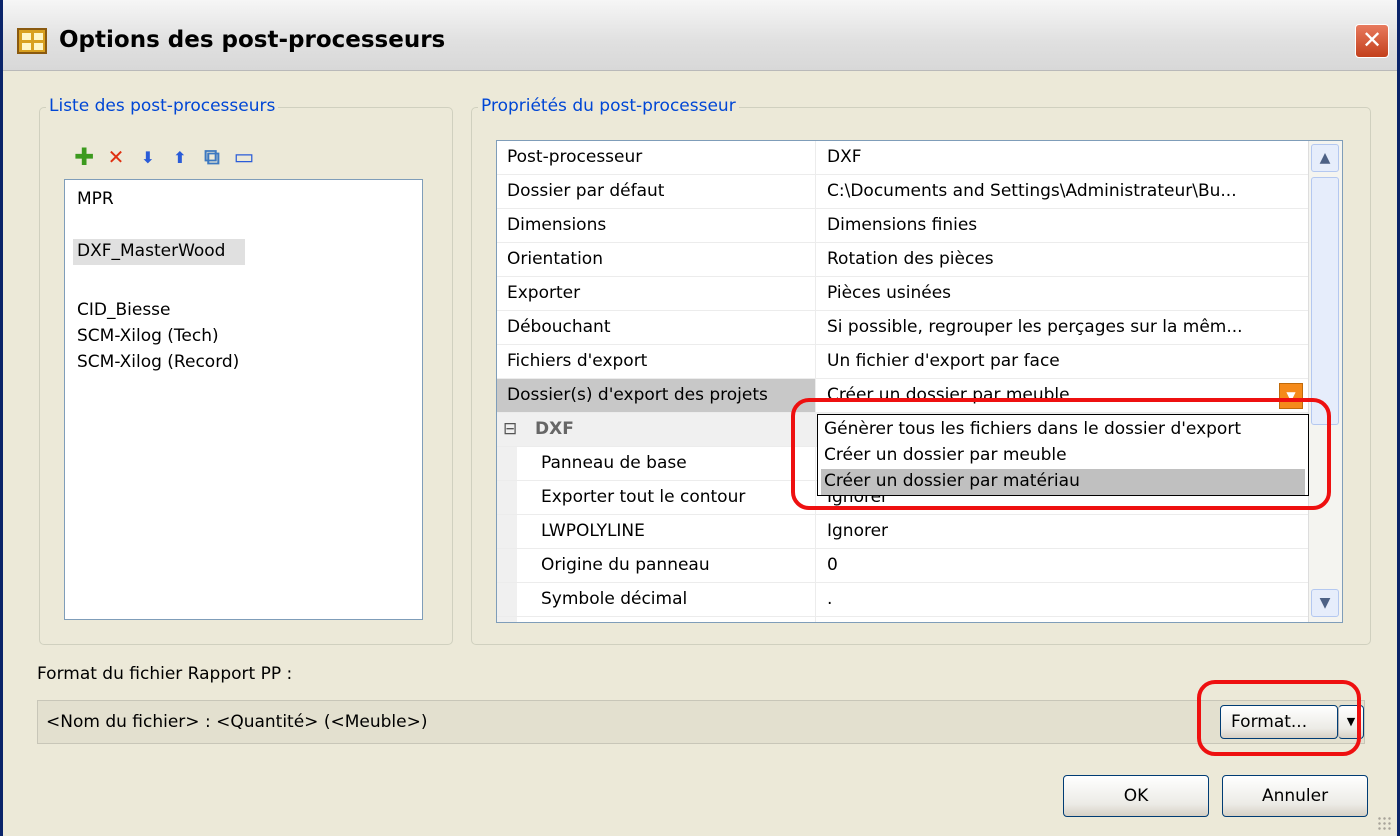 This screenshot has width=1400, height=836. I want to click on property-name-selected: Dossier(s) d'export des projets, so click(656, 395).